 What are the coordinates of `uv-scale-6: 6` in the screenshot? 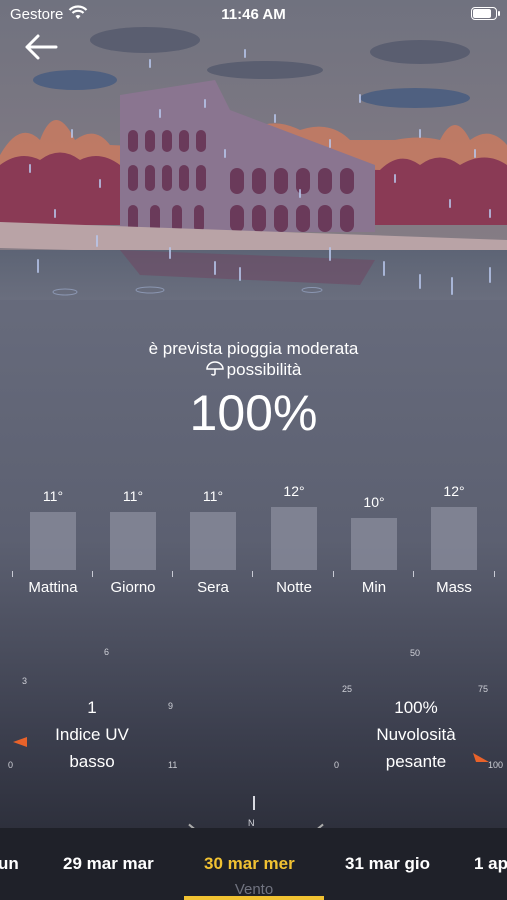 It's located at (107, 652).